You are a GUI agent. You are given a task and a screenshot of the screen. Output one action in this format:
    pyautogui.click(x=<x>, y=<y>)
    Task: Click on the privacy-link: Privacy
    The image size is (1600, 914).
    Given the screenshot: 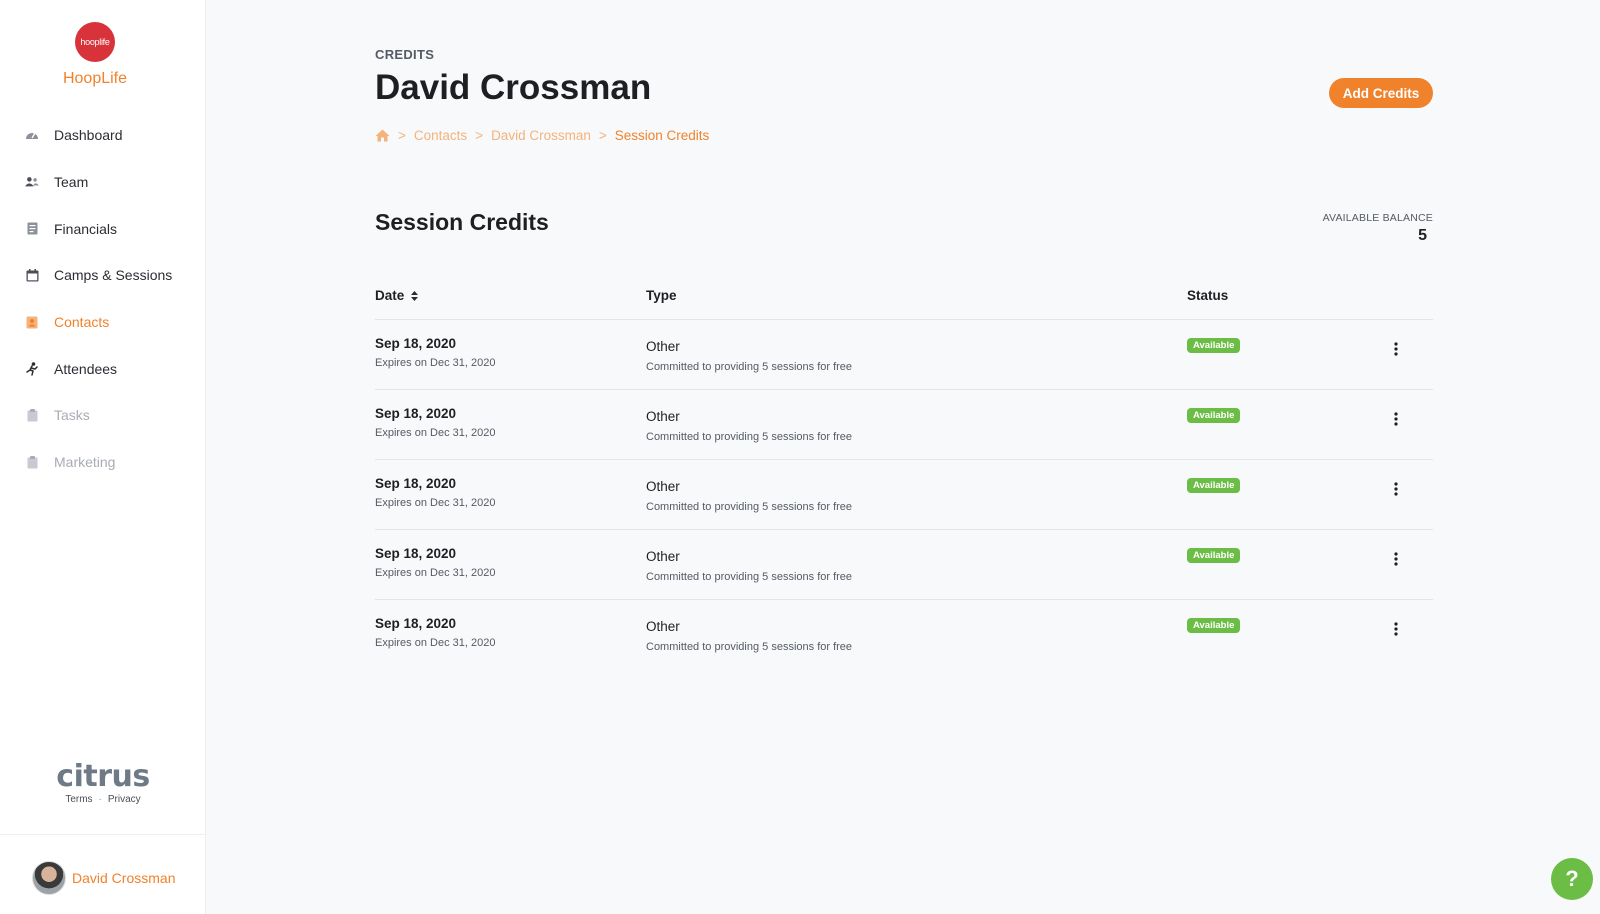 What is the action you would take?
    pyautogui.click(x=124, y=799)
    